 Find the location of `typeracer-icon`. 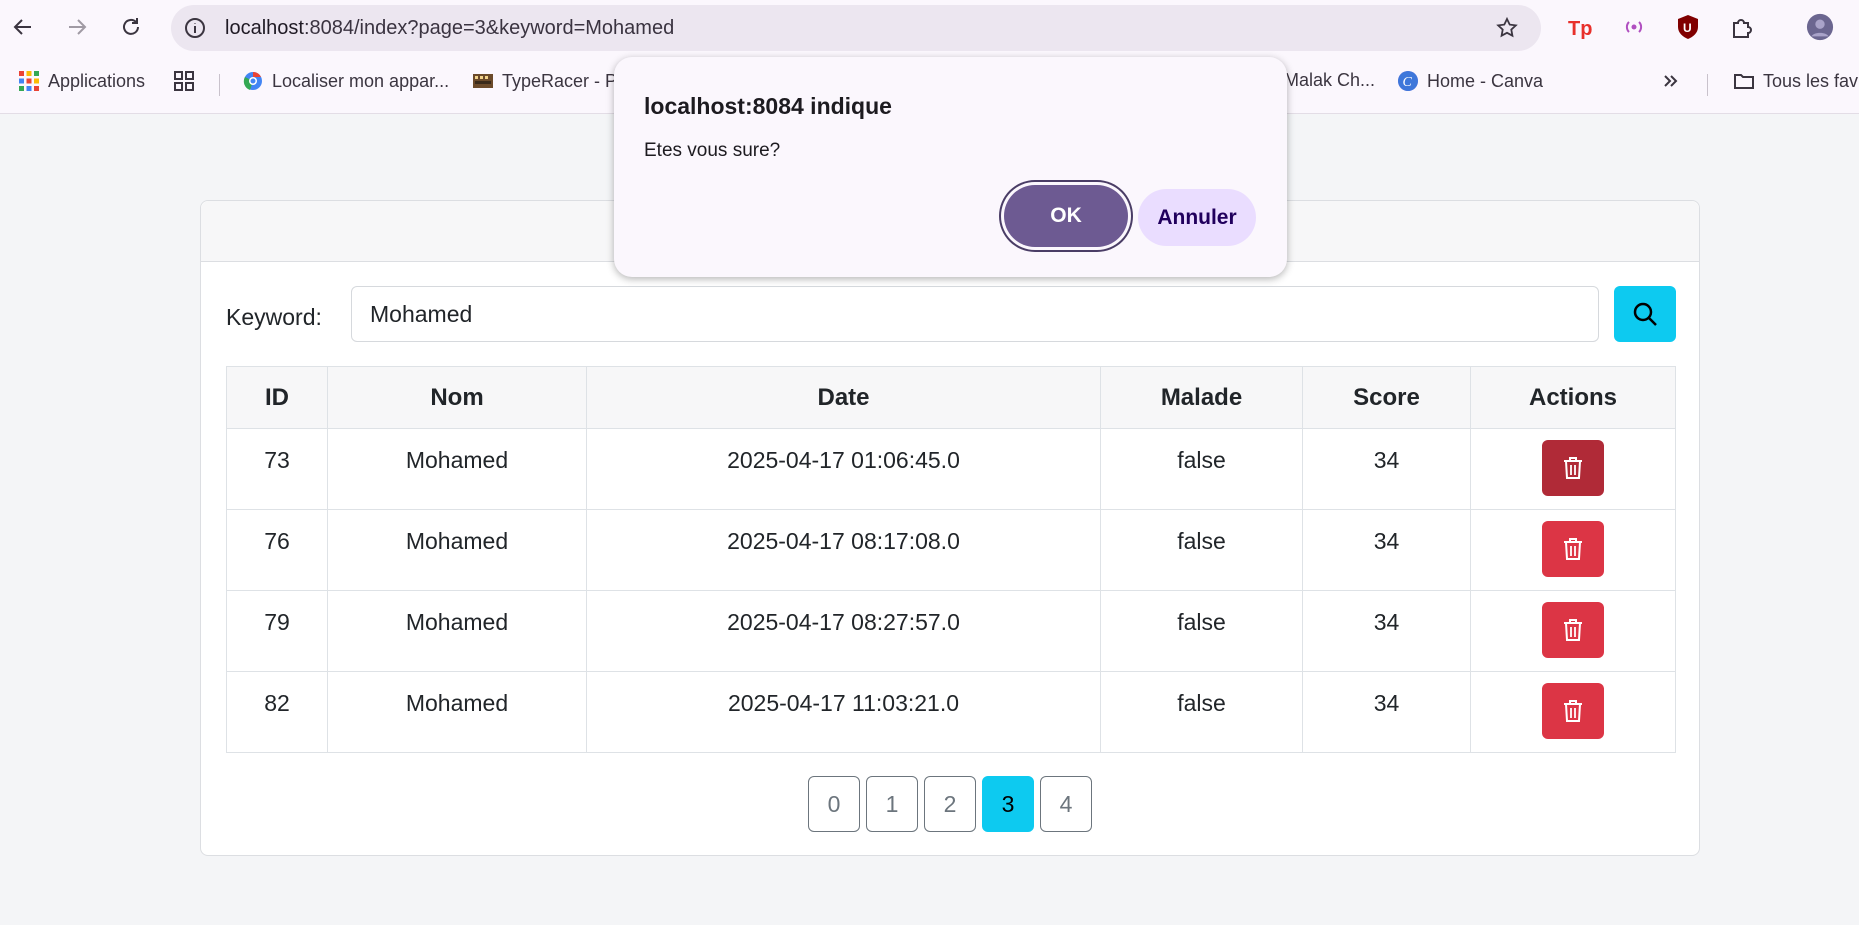

typeracer-icon is located at coordinates (483, 81).